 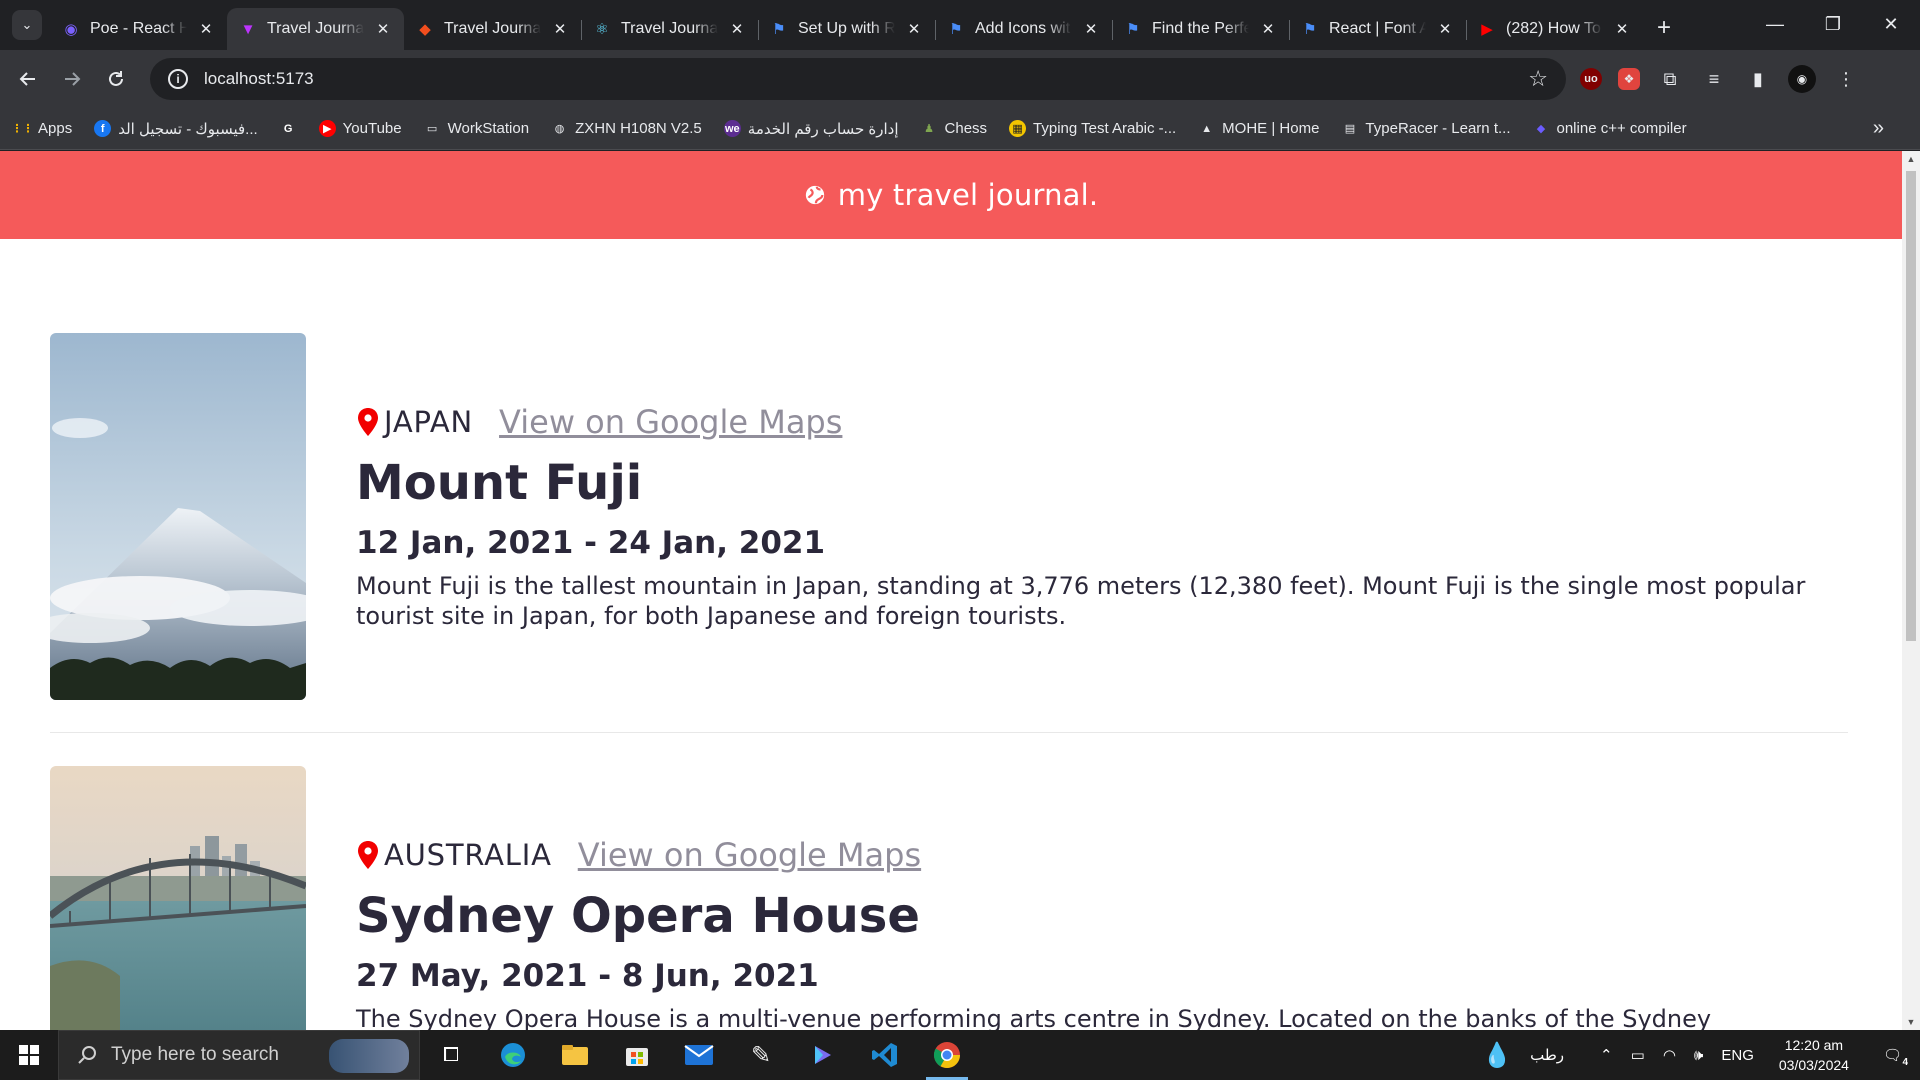 I want to click on bookmark-3: G, so click(x=288, y=128).